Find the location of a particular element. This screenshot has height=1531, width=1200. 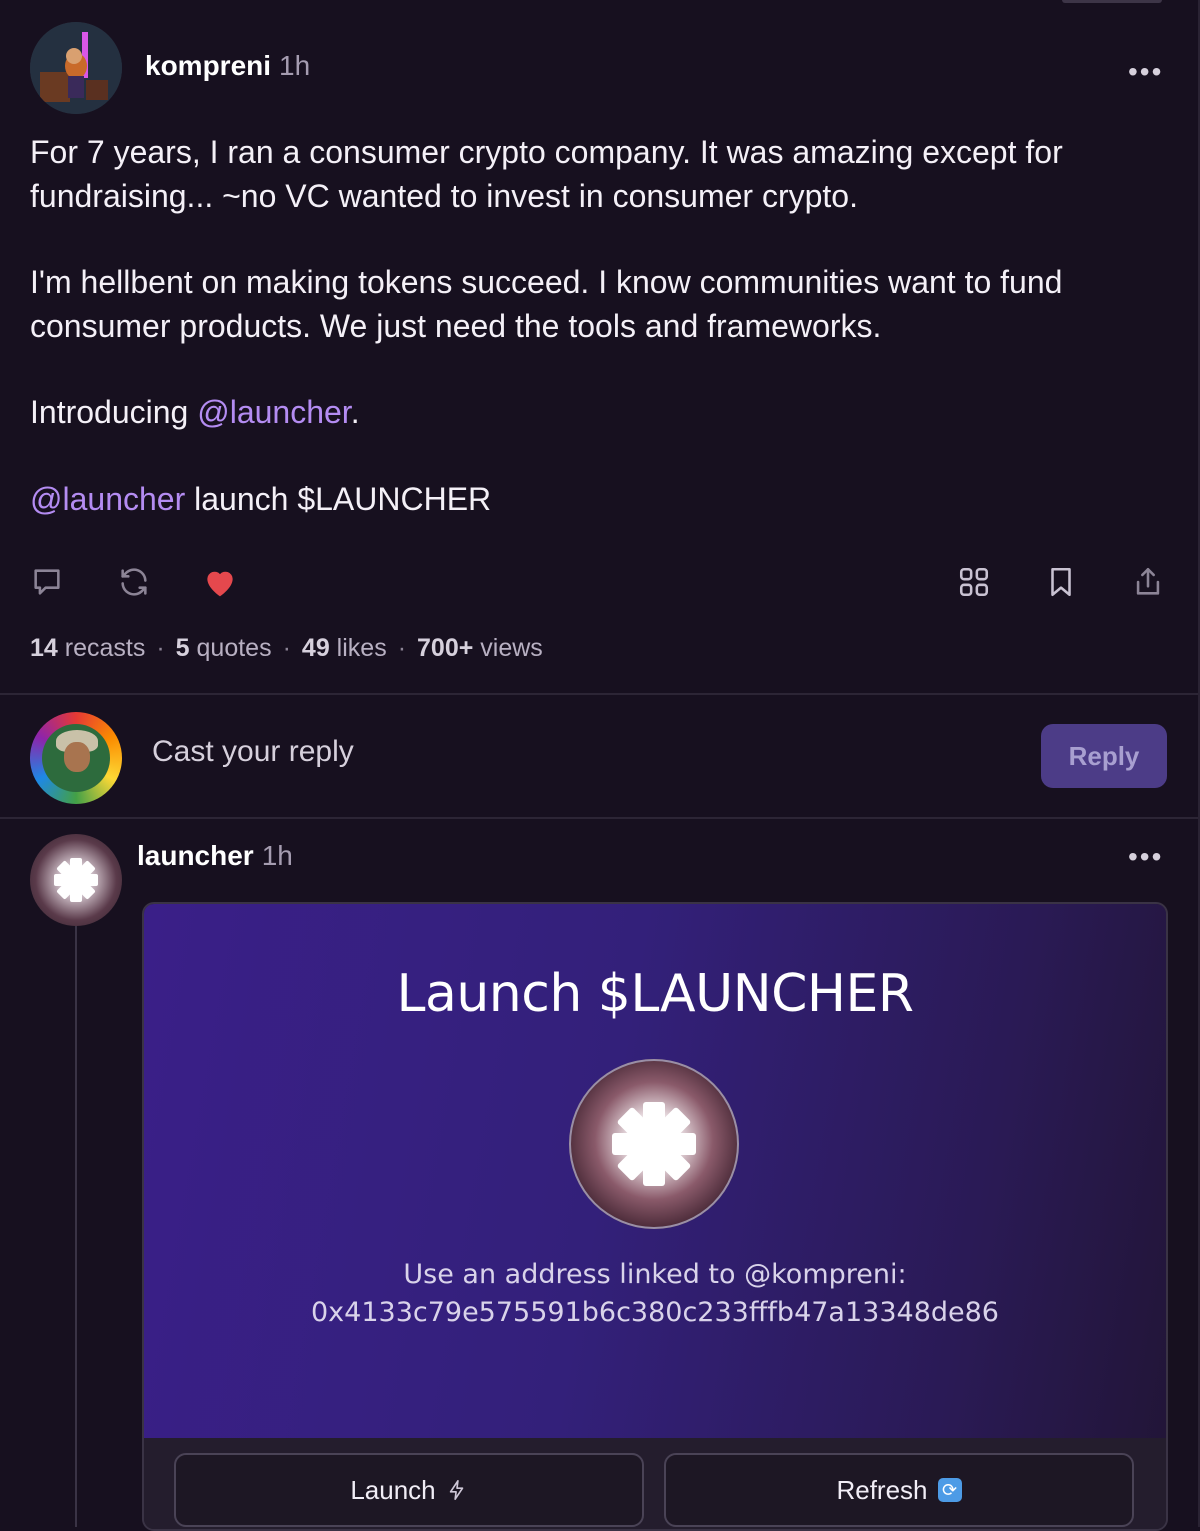

avatar-background is located at coordinates (76, 758).